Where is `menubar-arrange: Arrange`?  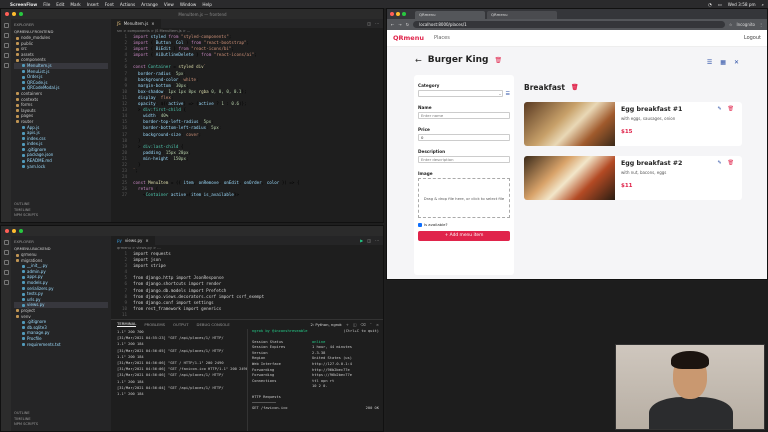
menubar-arrange: Arrange is located at coordinates (149, 4).